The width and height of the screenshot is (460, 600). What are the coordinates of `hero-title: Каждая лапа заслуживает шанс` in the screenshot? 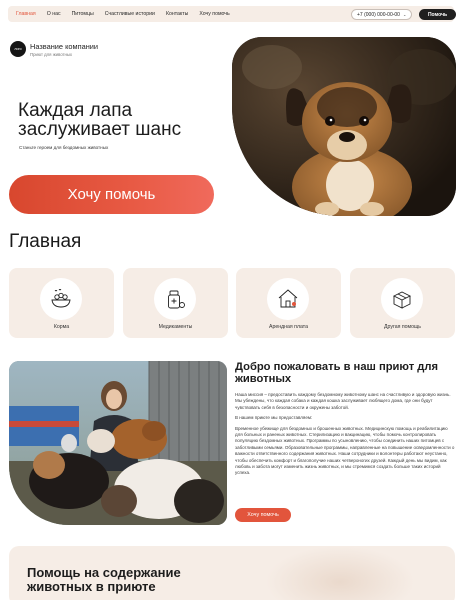 It's located at (100, 120).